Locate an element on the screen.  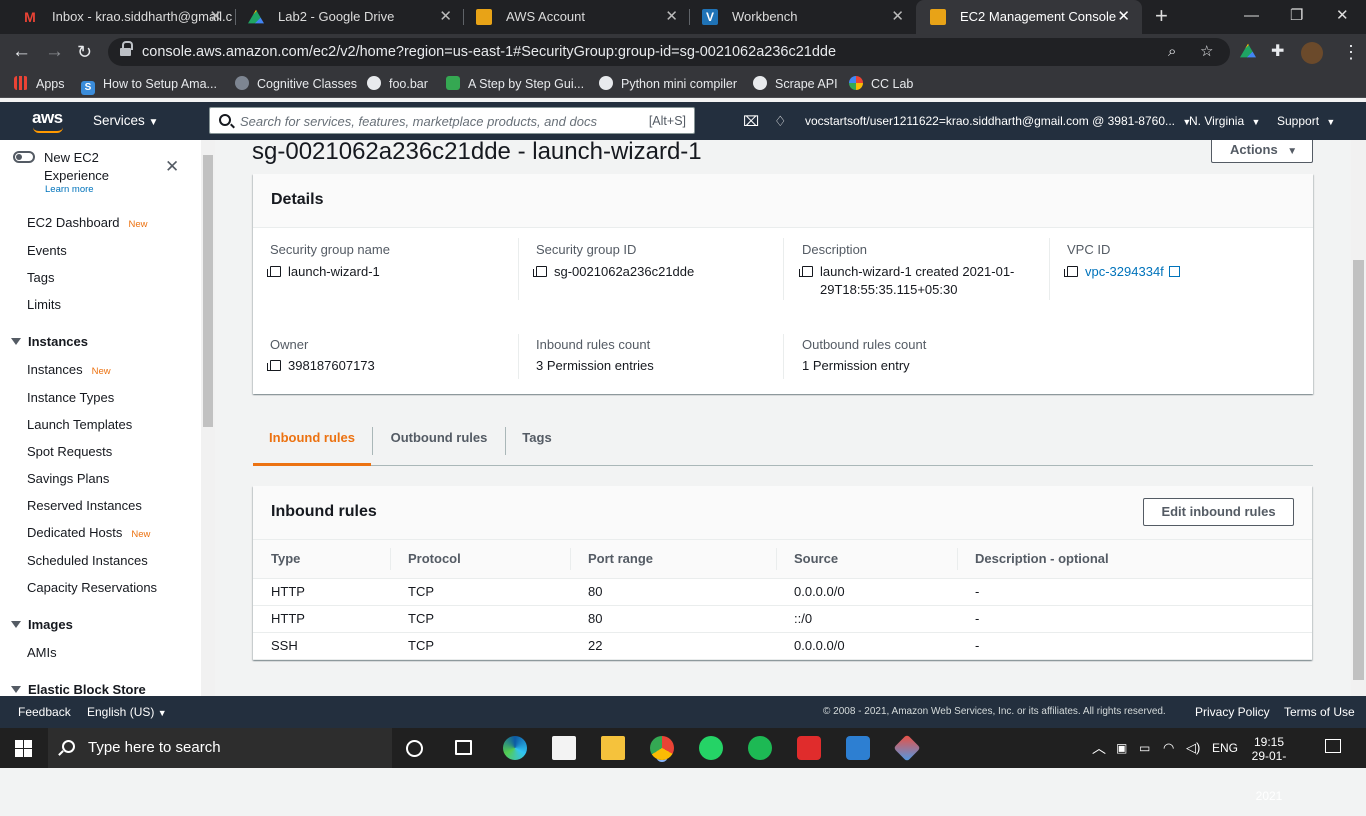
zoom-icon: ⌕ is located at coordinates (1172, 52).